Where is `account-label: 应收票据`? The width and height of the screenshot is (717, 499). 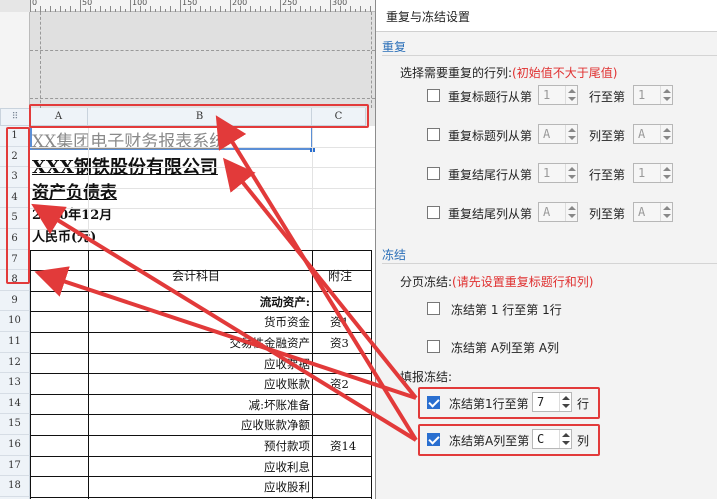 account-label: 应收票据 is located at coordinates (287, 364).